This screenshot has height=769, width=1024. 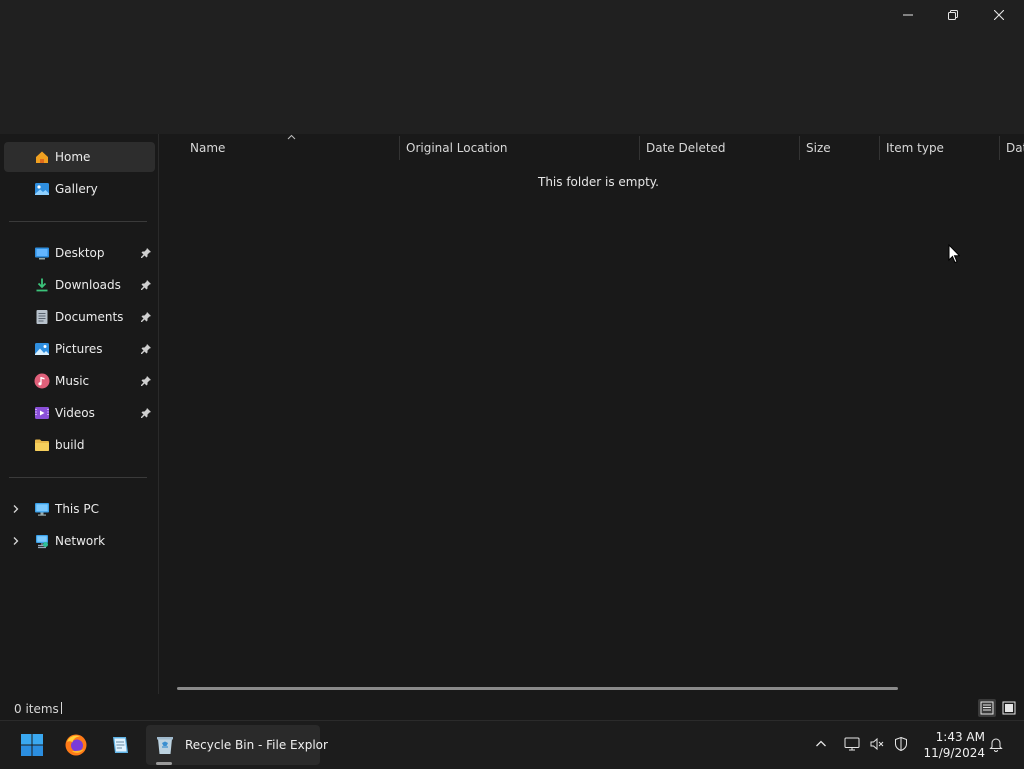 I want to click on downloads-icon, so click(x=41, y=285).